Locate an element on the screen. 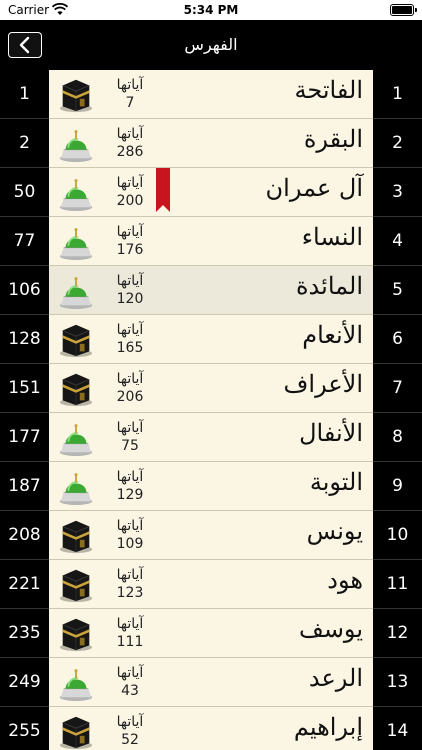 The width and height of the screenshot is (422, 750). surah-cell: آياتها 109 يونس is located at coordinates (211, 535).